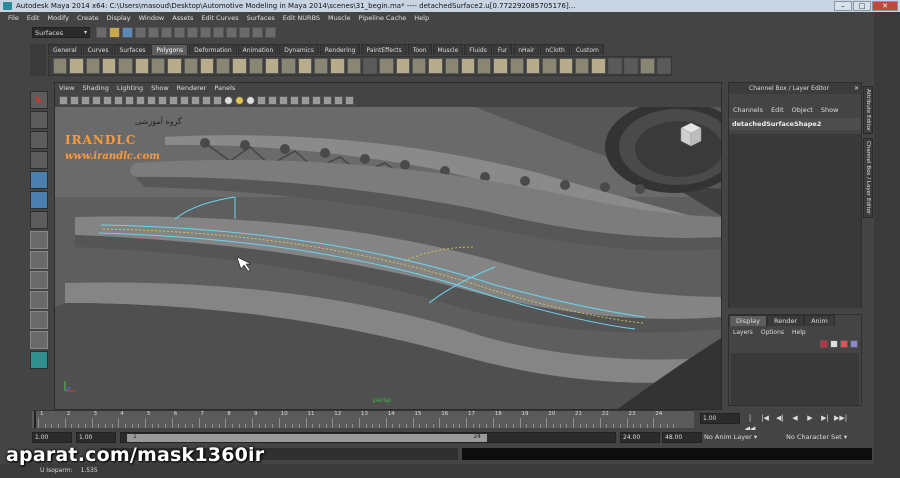 Image resolution: width=900 pixels, height=478 pixels. What do you see at coordinates (207, 66) in the screenshot?
I see `poly-helix-icon` at bounding box center [207, 66].